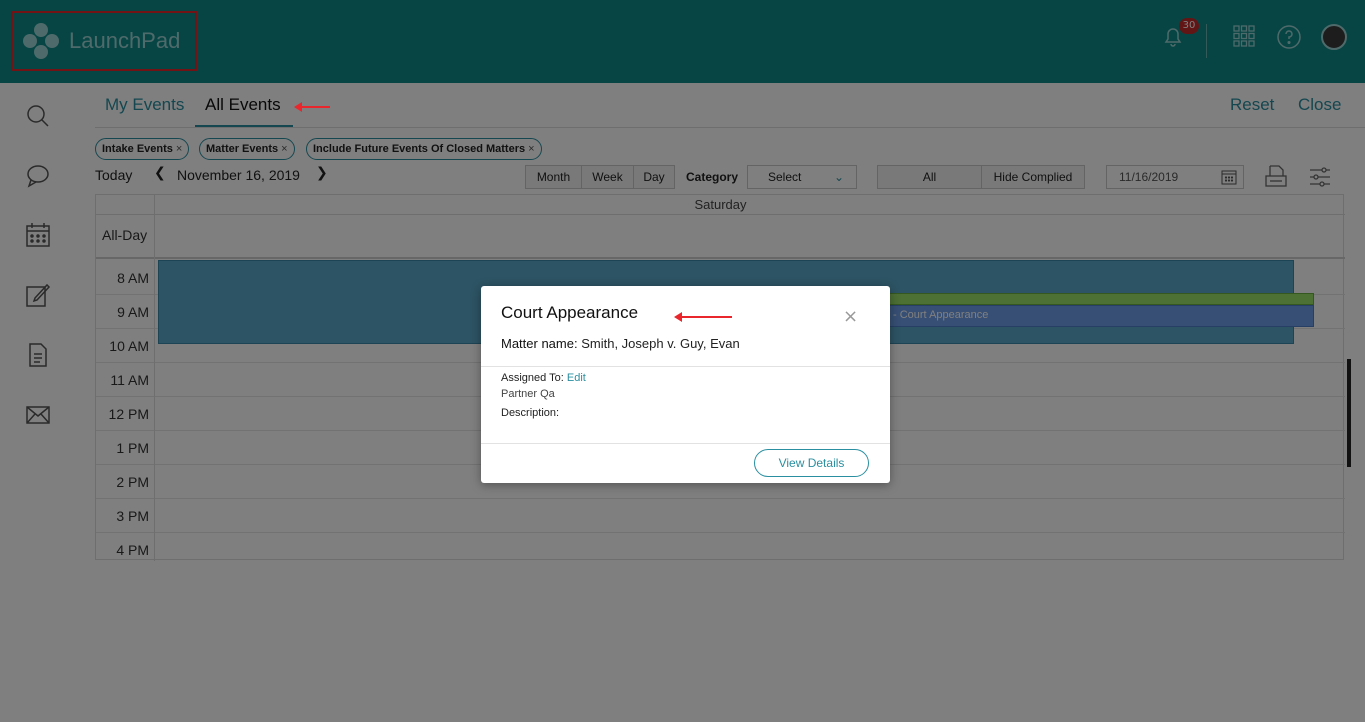  What do you see at coordinates (576, 378) in the screenshot?
I see `edit-link: Edit` at bounding box center [576, 378].